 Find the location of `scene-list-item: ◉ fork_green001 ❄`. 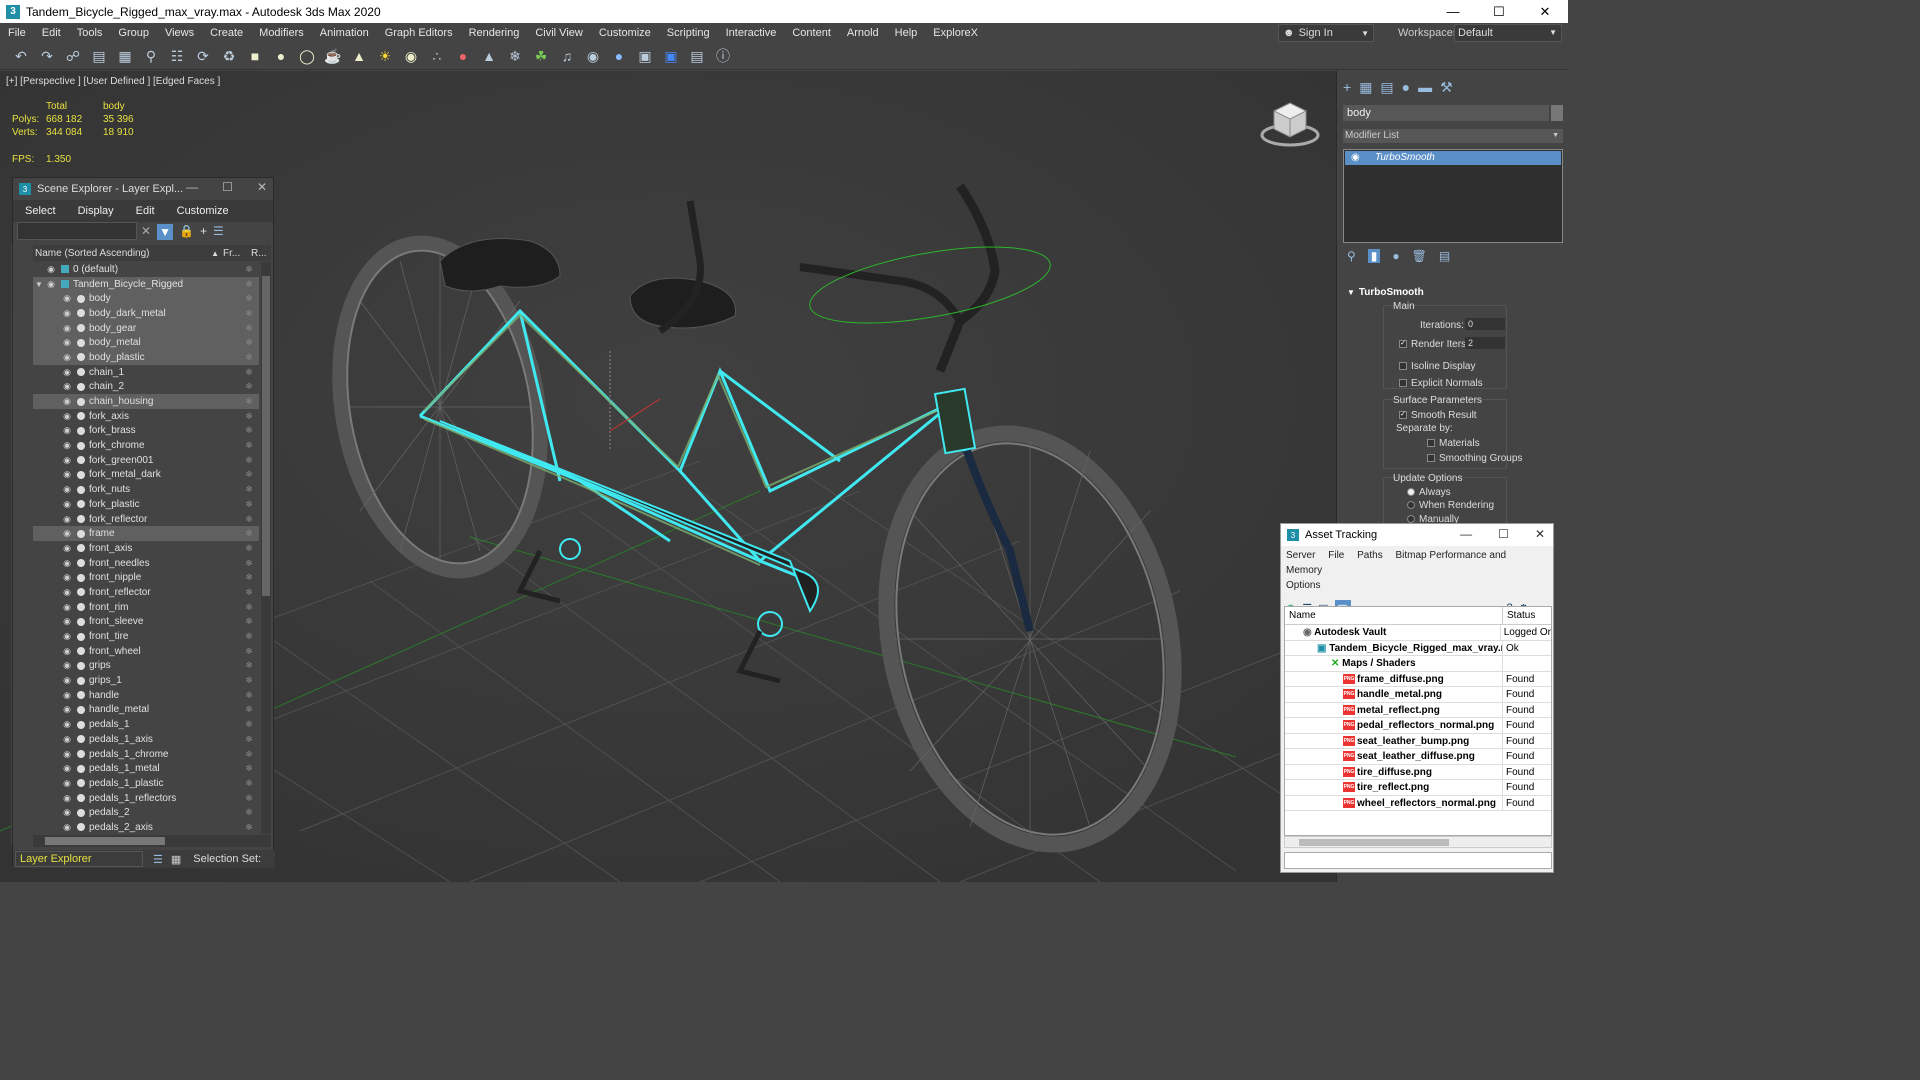

scene-list-item: ◉ fork_green001 ❄ is located at coordinates (146, 460).